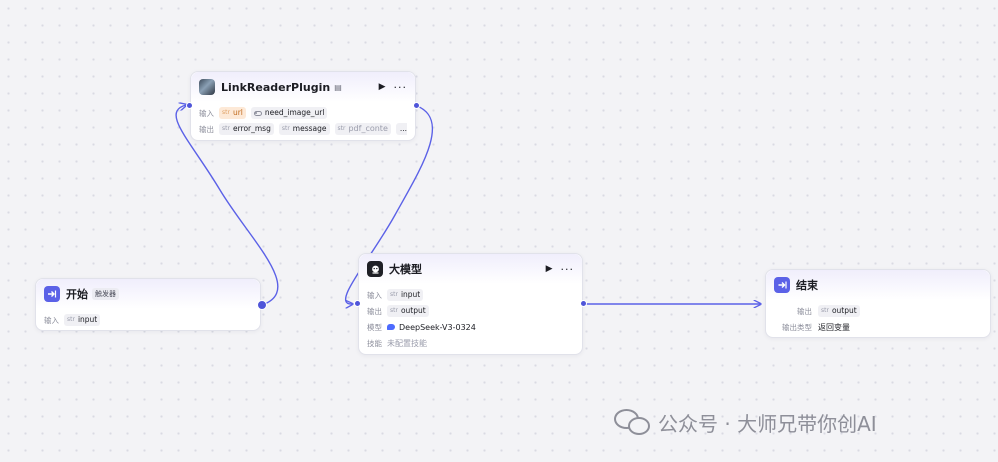 This screenshot has width=998, height=462. Describe the element at coordinates (560, 269) in the screenshot. I see `llm-node-actions: ▶ ···` at that location.